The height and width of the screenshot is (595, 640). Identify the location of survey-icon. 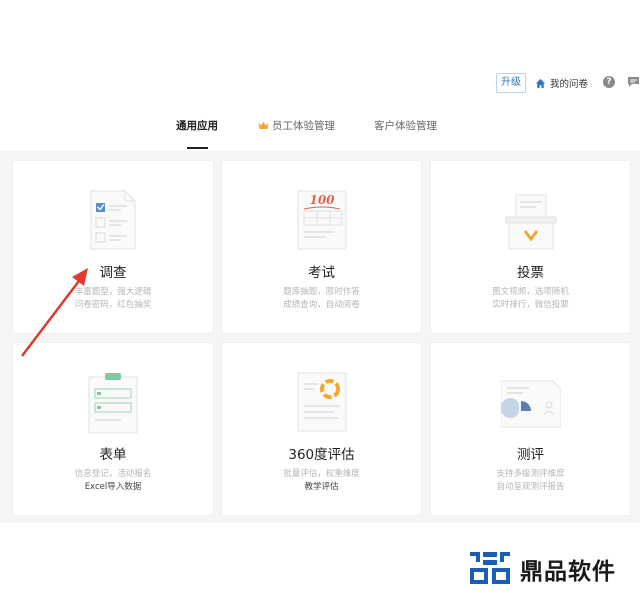
(113, 220).